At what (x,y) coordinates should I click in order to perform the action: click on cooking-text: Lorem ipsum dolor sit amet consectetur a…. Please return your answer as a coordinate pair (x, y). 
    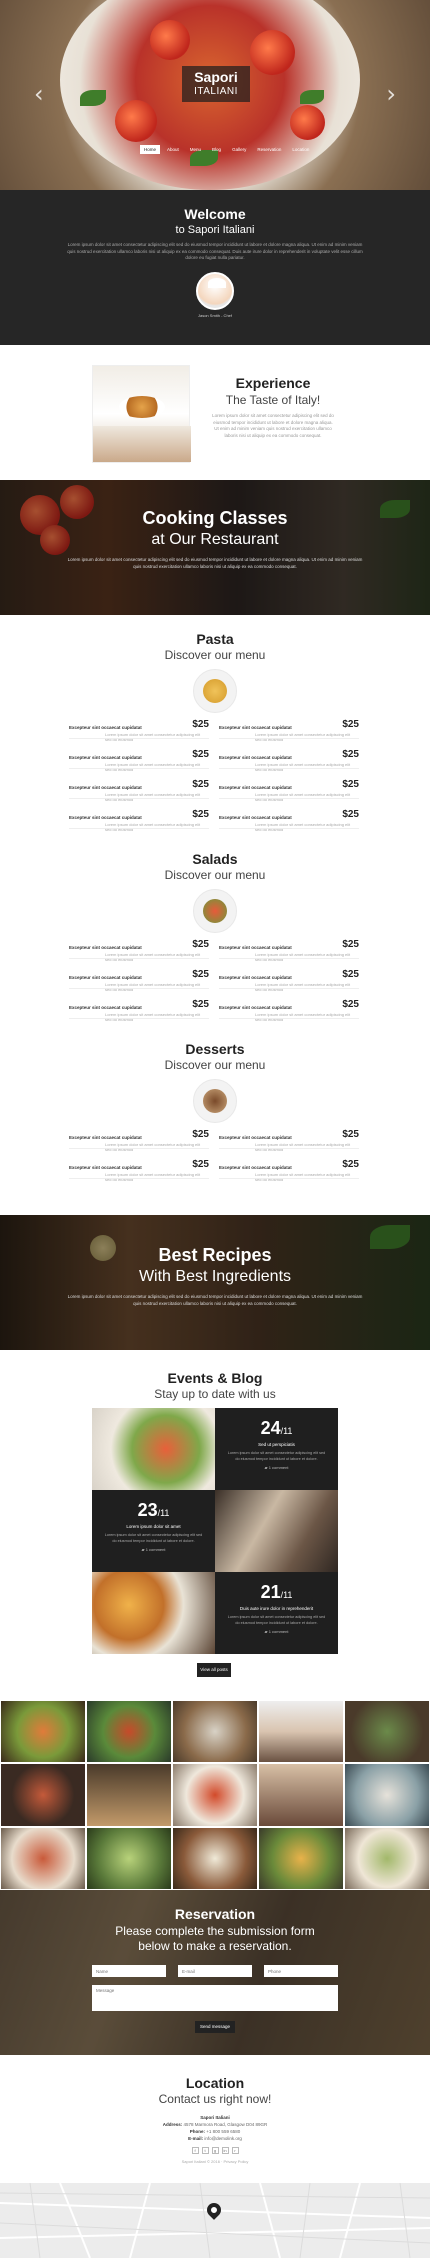
    Looking at the image, I should click on (215, 563).